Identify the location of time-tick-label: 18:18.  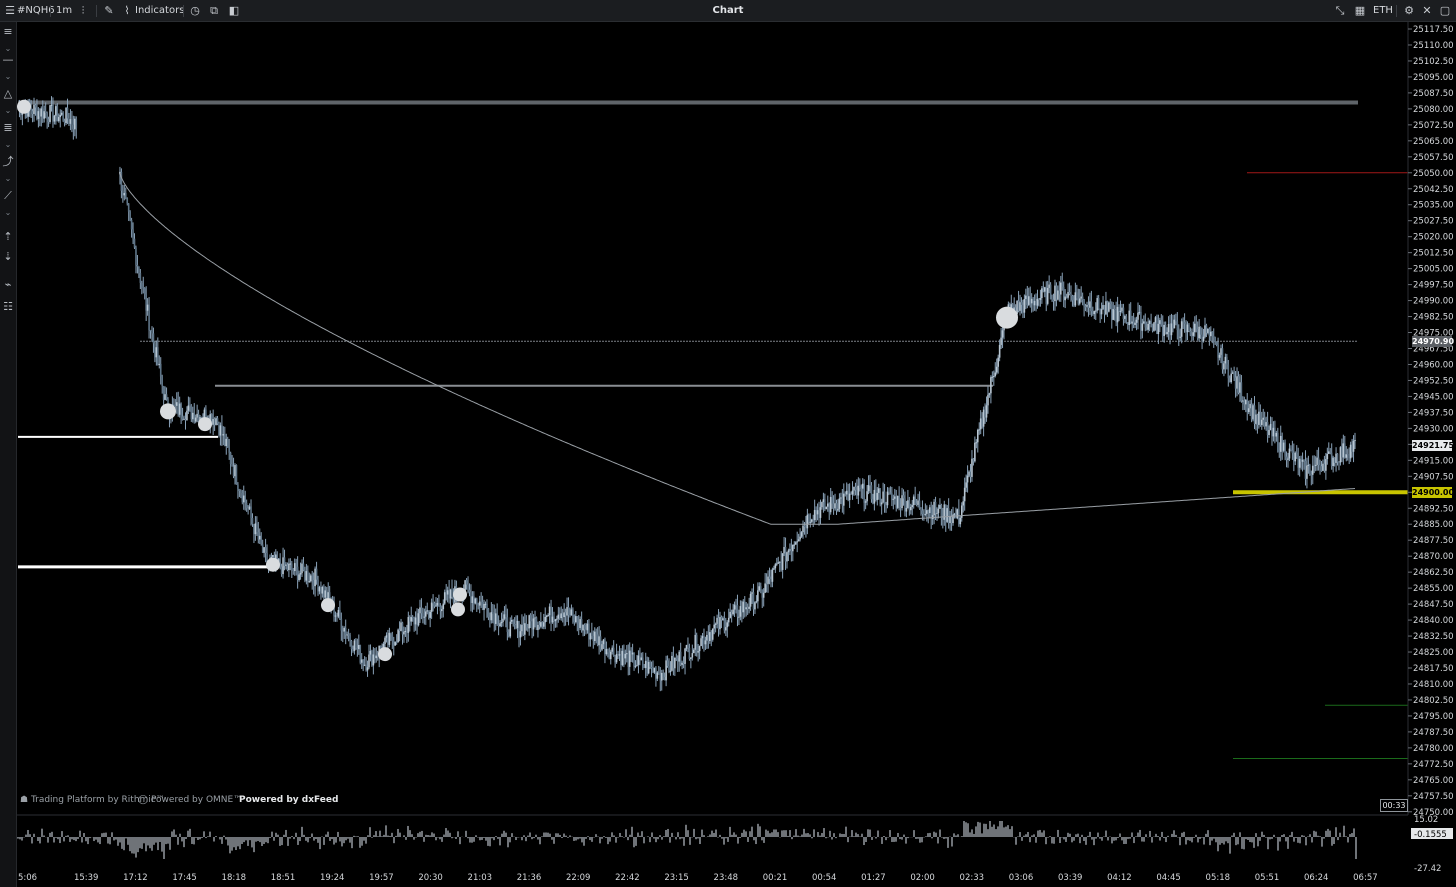
(234, 878).